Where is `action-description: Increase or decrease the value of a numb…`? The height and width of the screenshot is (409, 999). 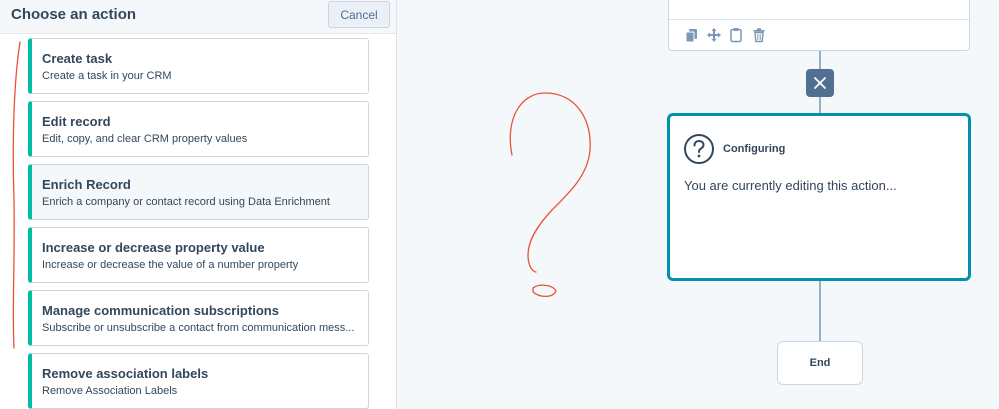 action-description: Increase or decrease the value of a numb… is located at coordinates (170, 265).